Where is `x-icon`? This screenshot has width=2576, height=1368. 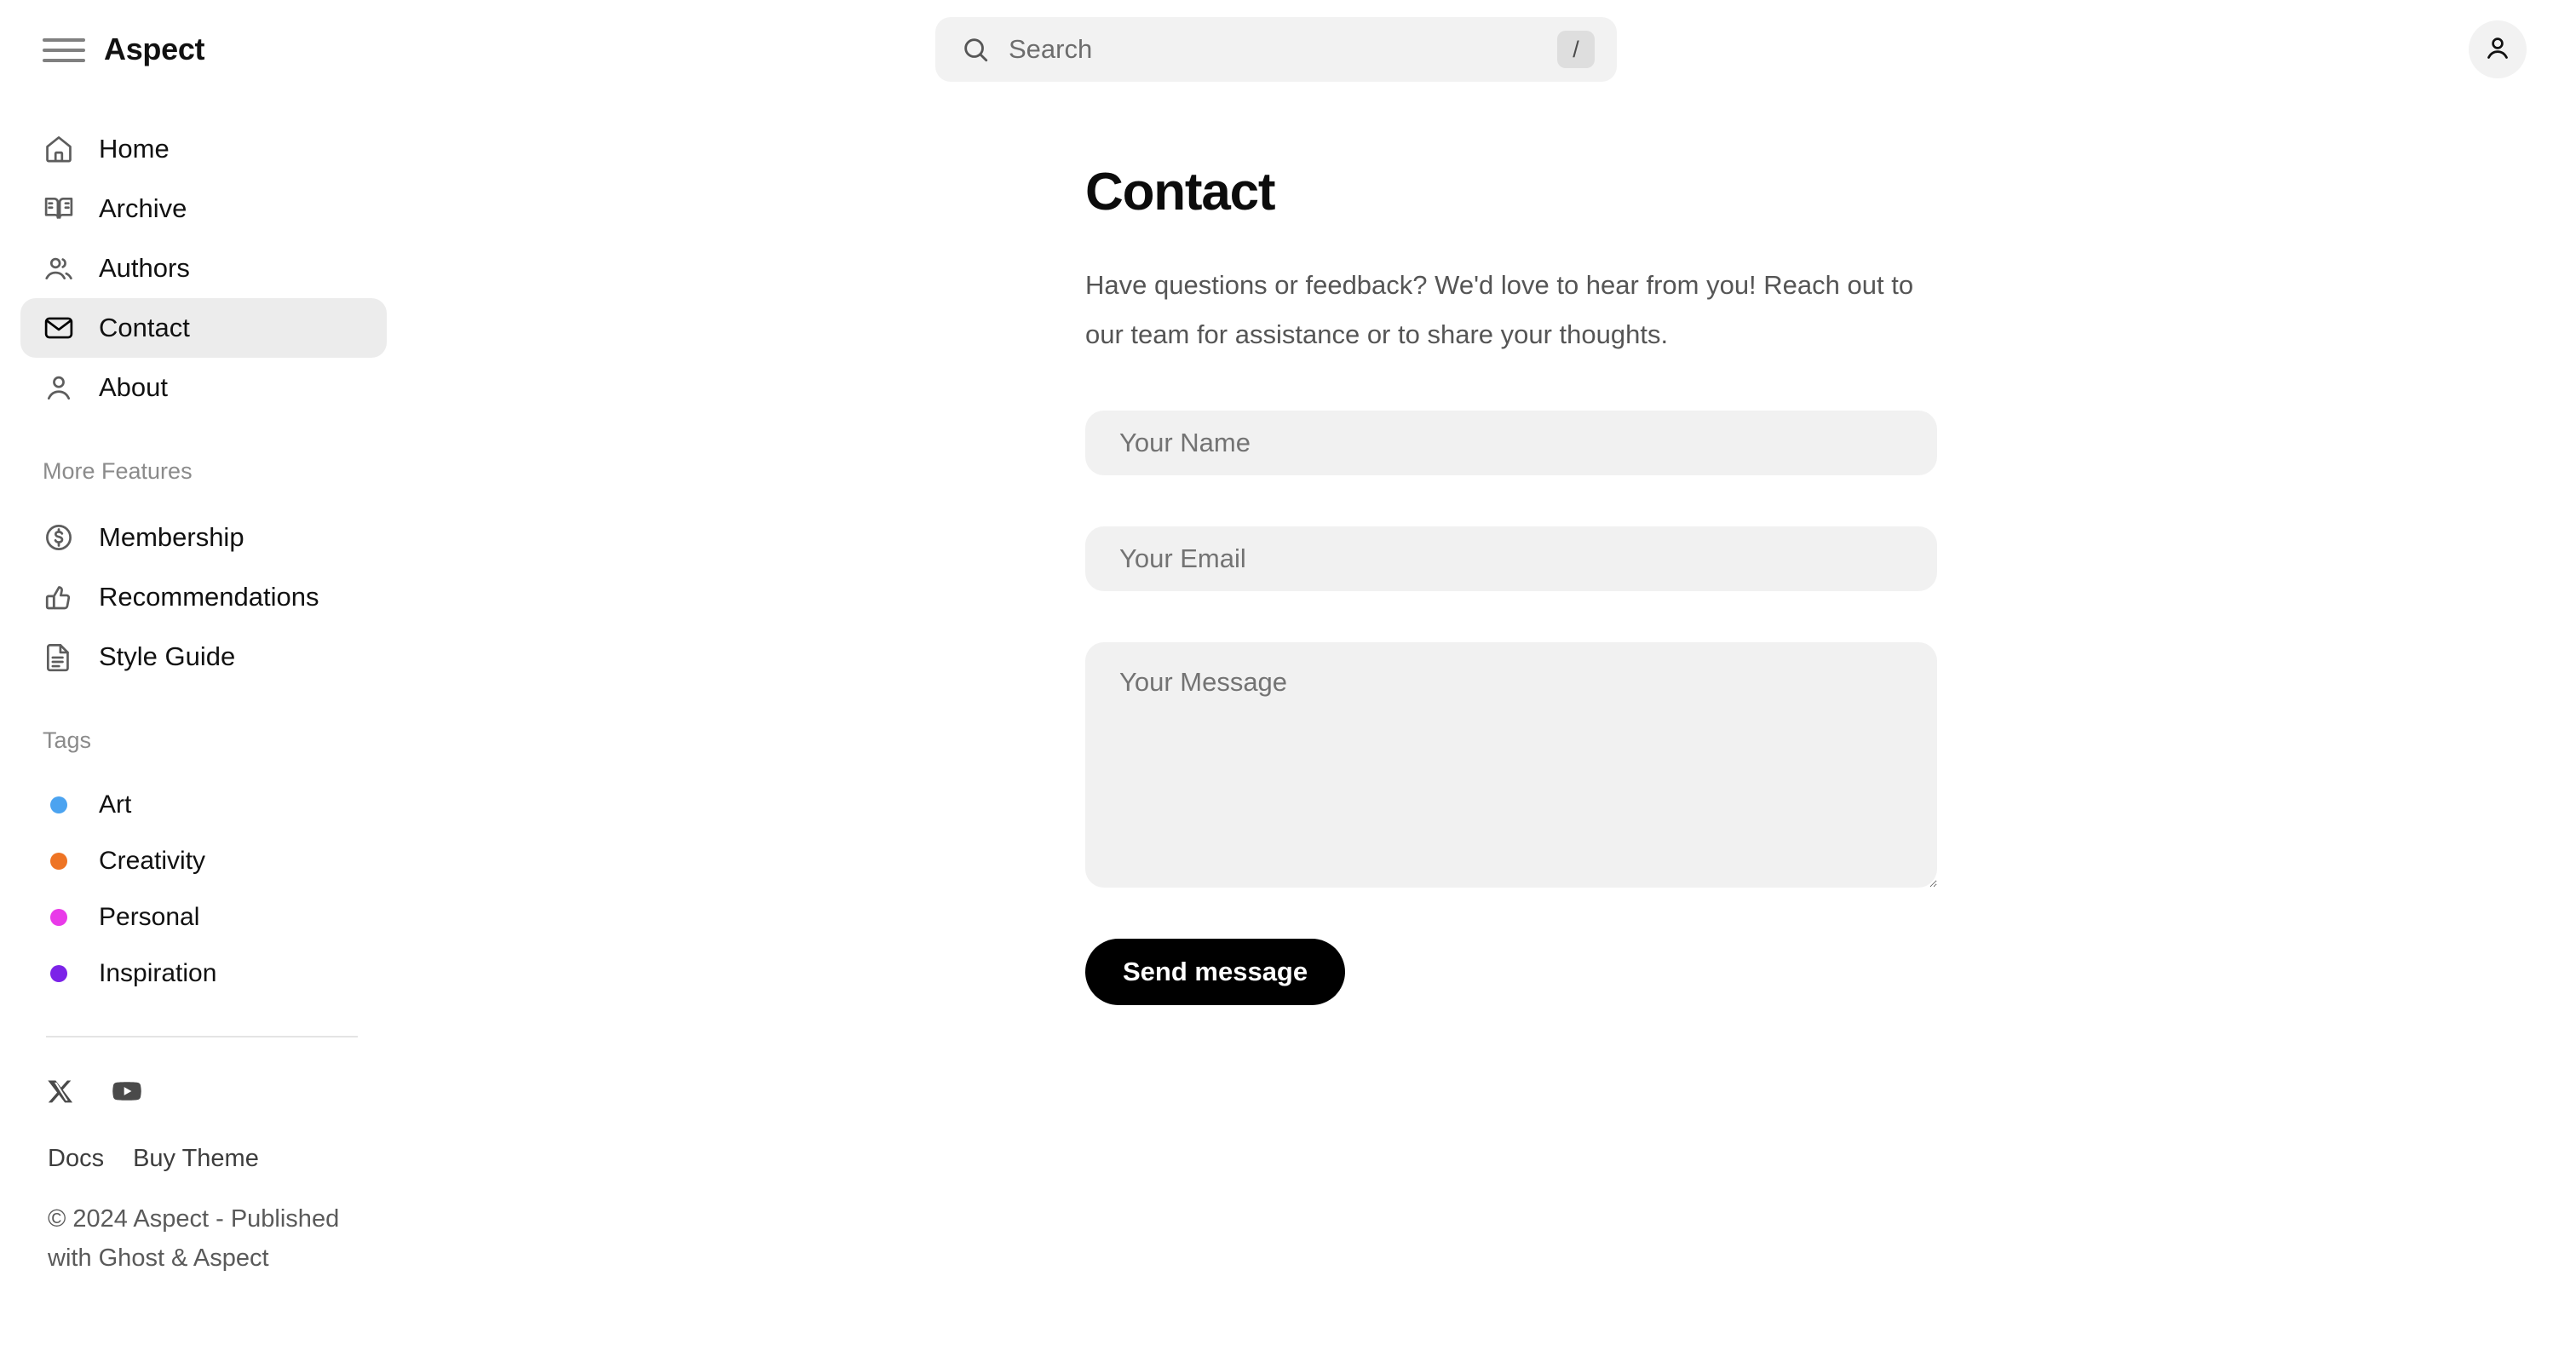 x-icon is located at coordinates (61, 1091).